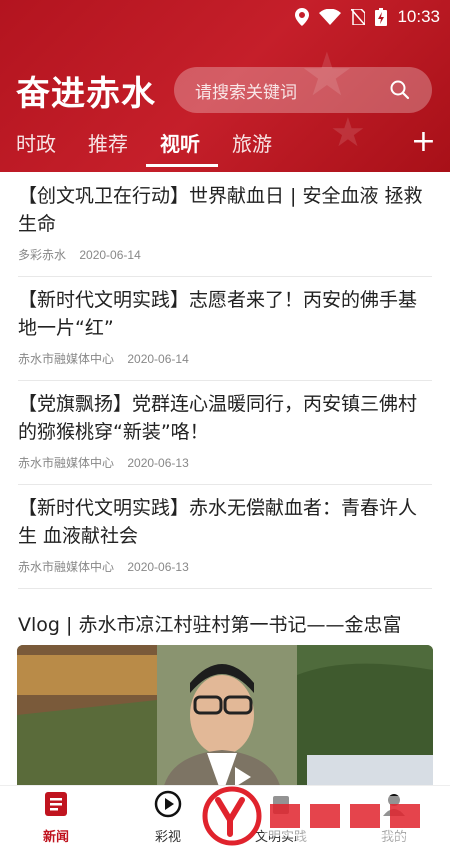 The image size is (450, 851). I want to click on article-title: 【新时代文明实践】赤水无偿献血者：青春许人生 血液献社会, so click(218, 522).